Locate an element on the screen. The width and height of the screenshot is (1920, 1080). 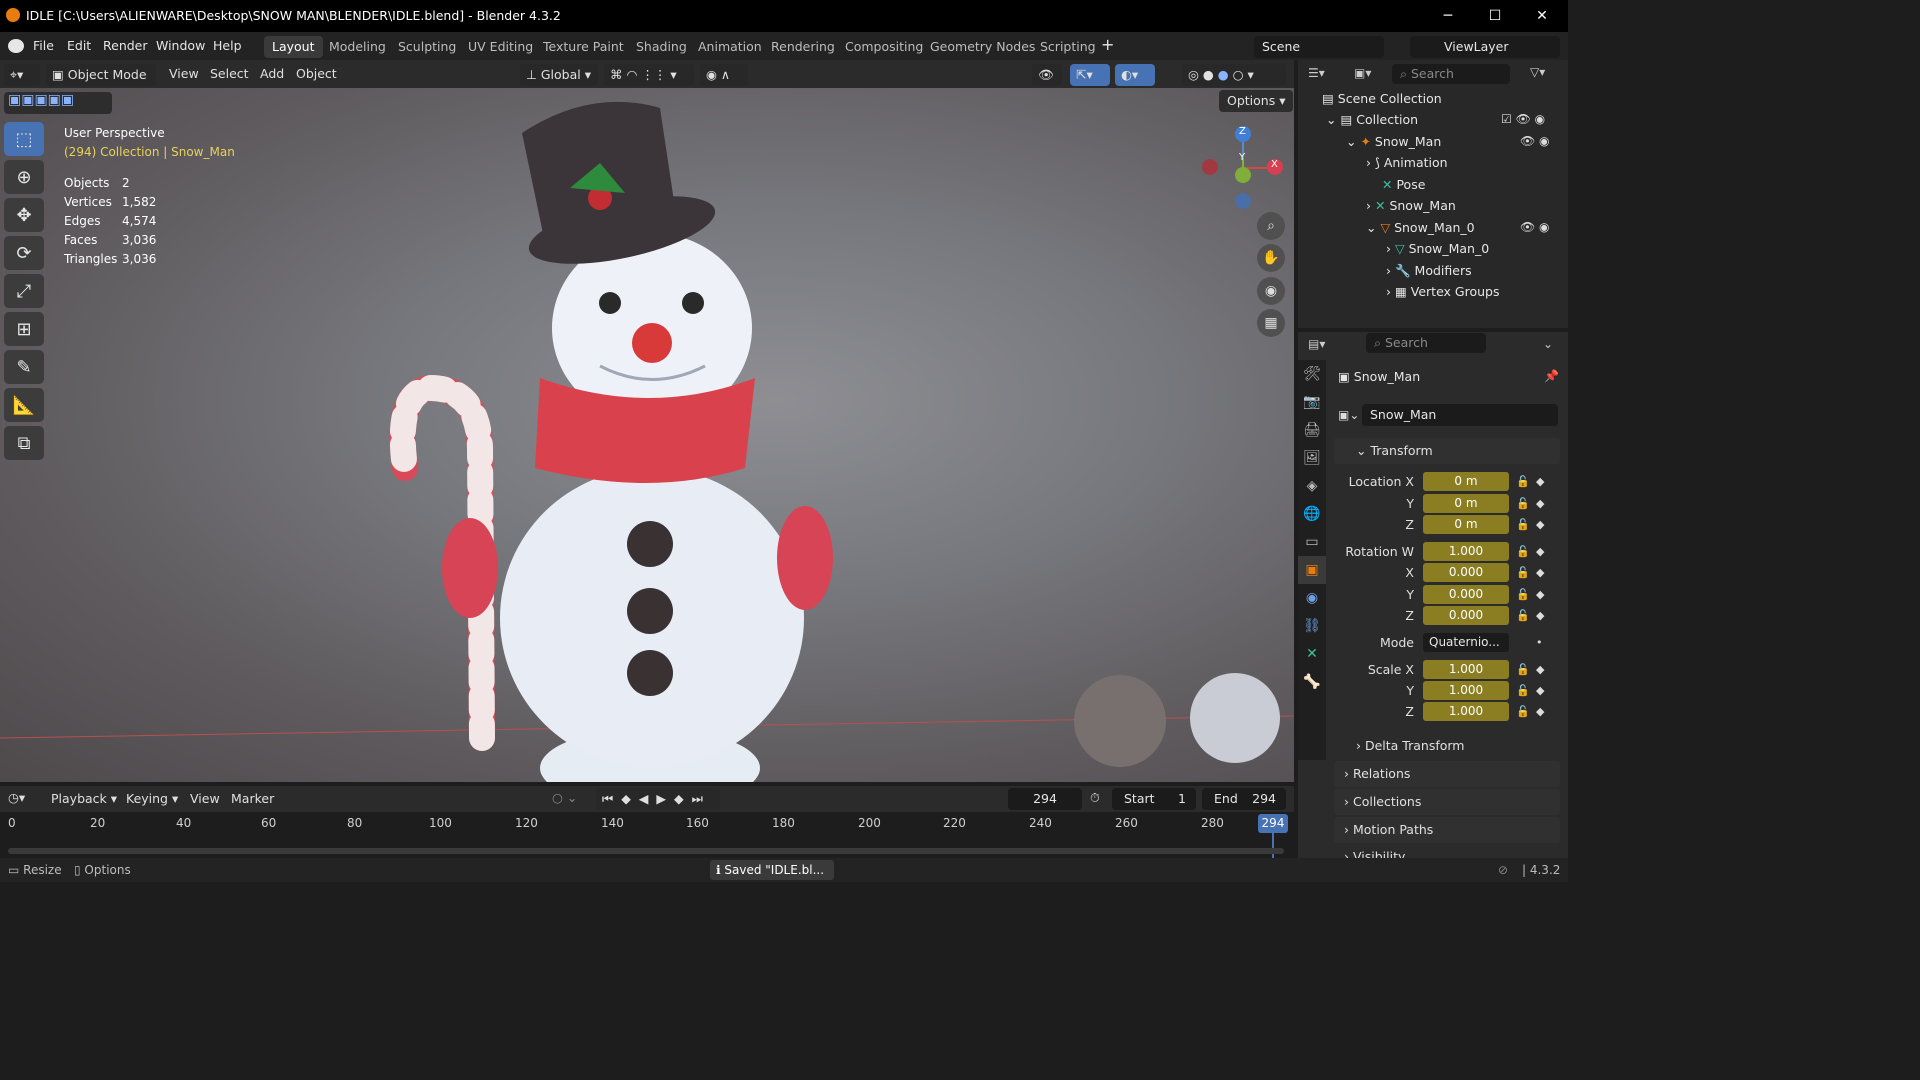
outliner-item-modifiers: › 🔧 Modifiers is located at coordinates (1429, 271).